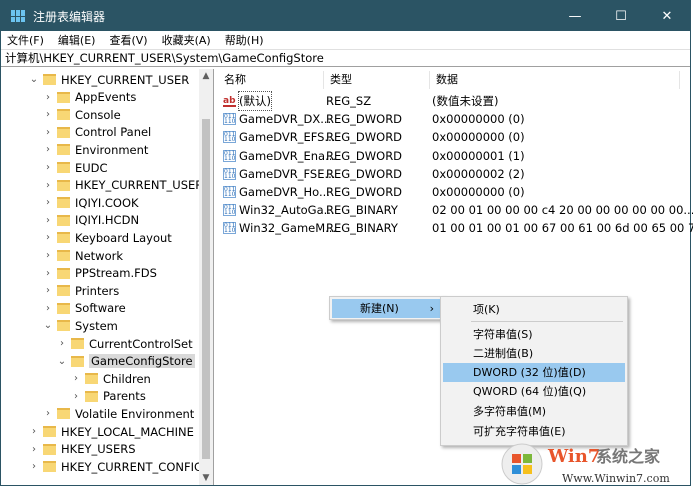  I want to click on tree-node: › Environment, so click(95, 149).